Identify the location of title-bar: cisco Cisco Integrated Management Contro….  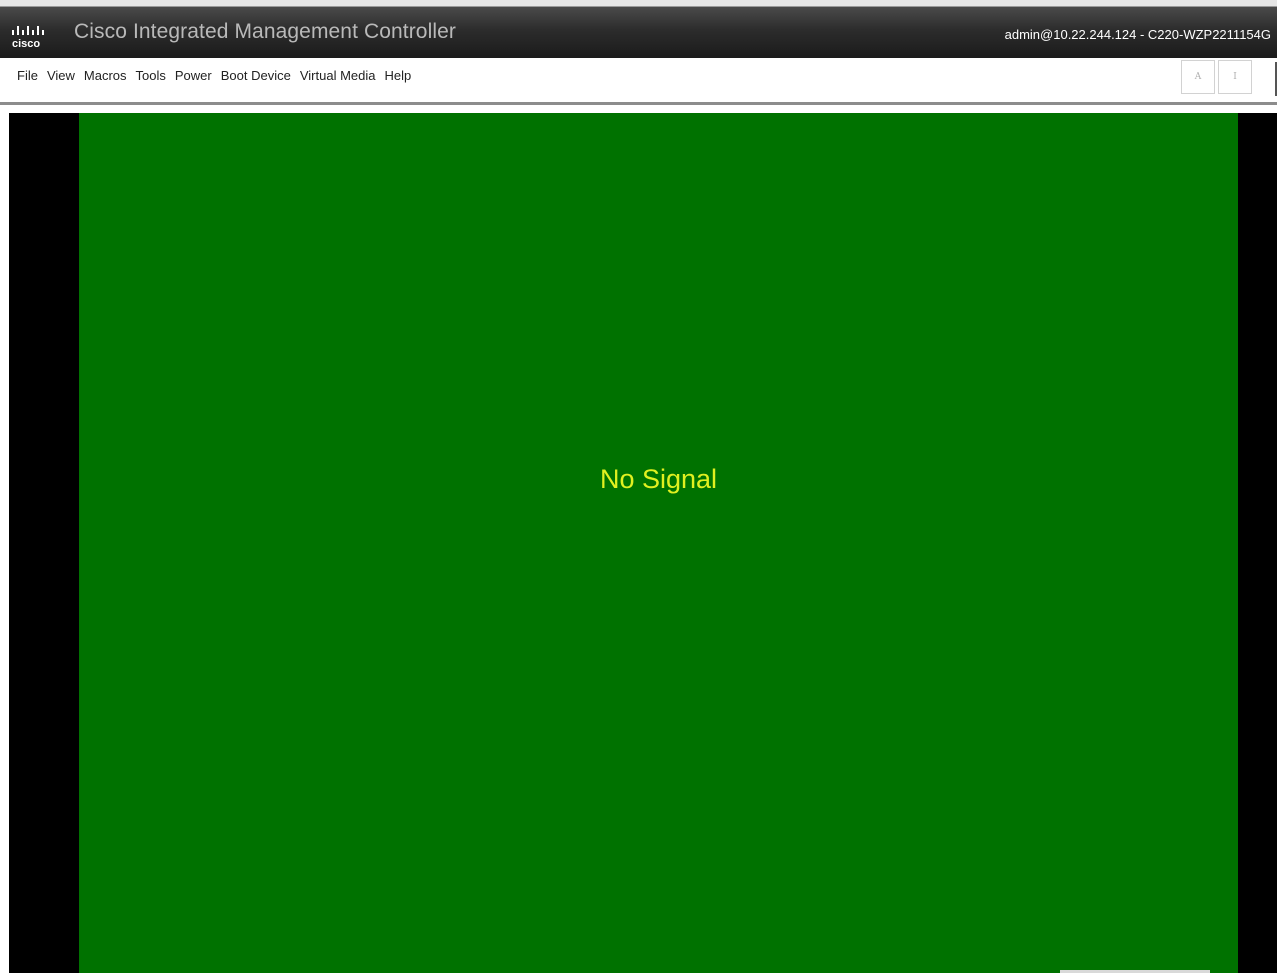
(638, 29).